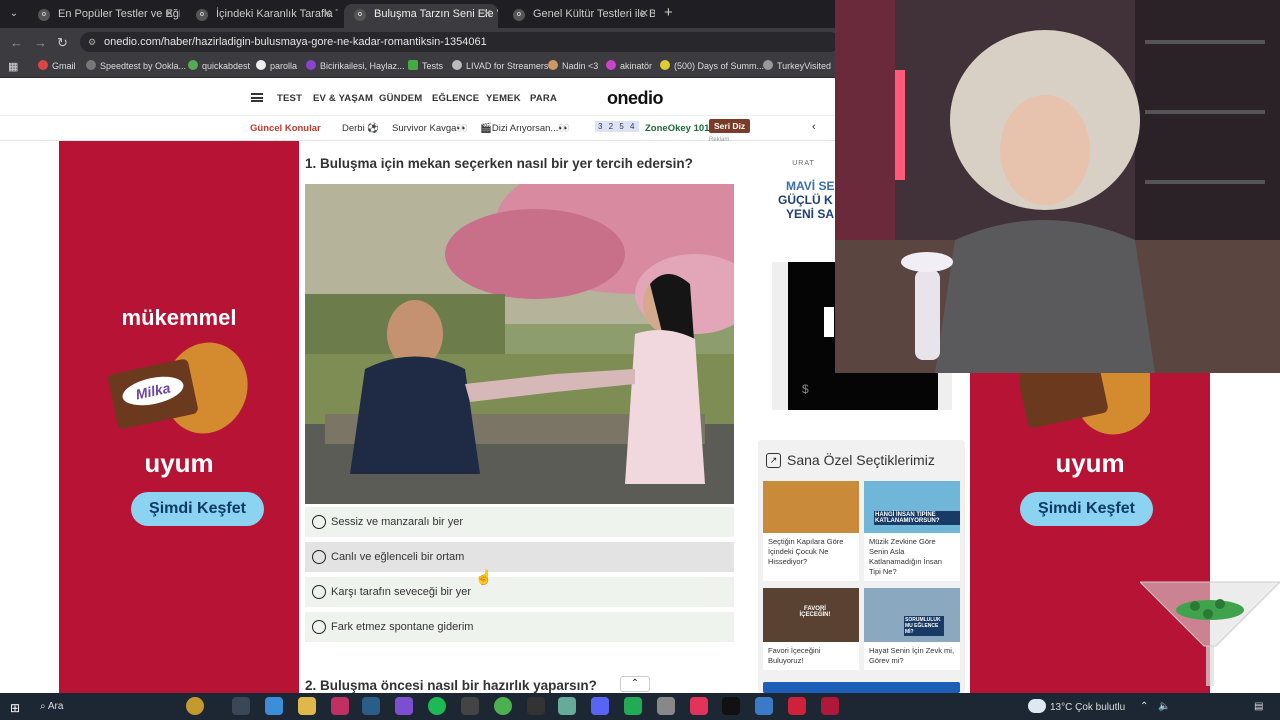 This screenshot has height=720, width=1280. I want to click on scroll-left-icon: ‹, so click(814, 127).